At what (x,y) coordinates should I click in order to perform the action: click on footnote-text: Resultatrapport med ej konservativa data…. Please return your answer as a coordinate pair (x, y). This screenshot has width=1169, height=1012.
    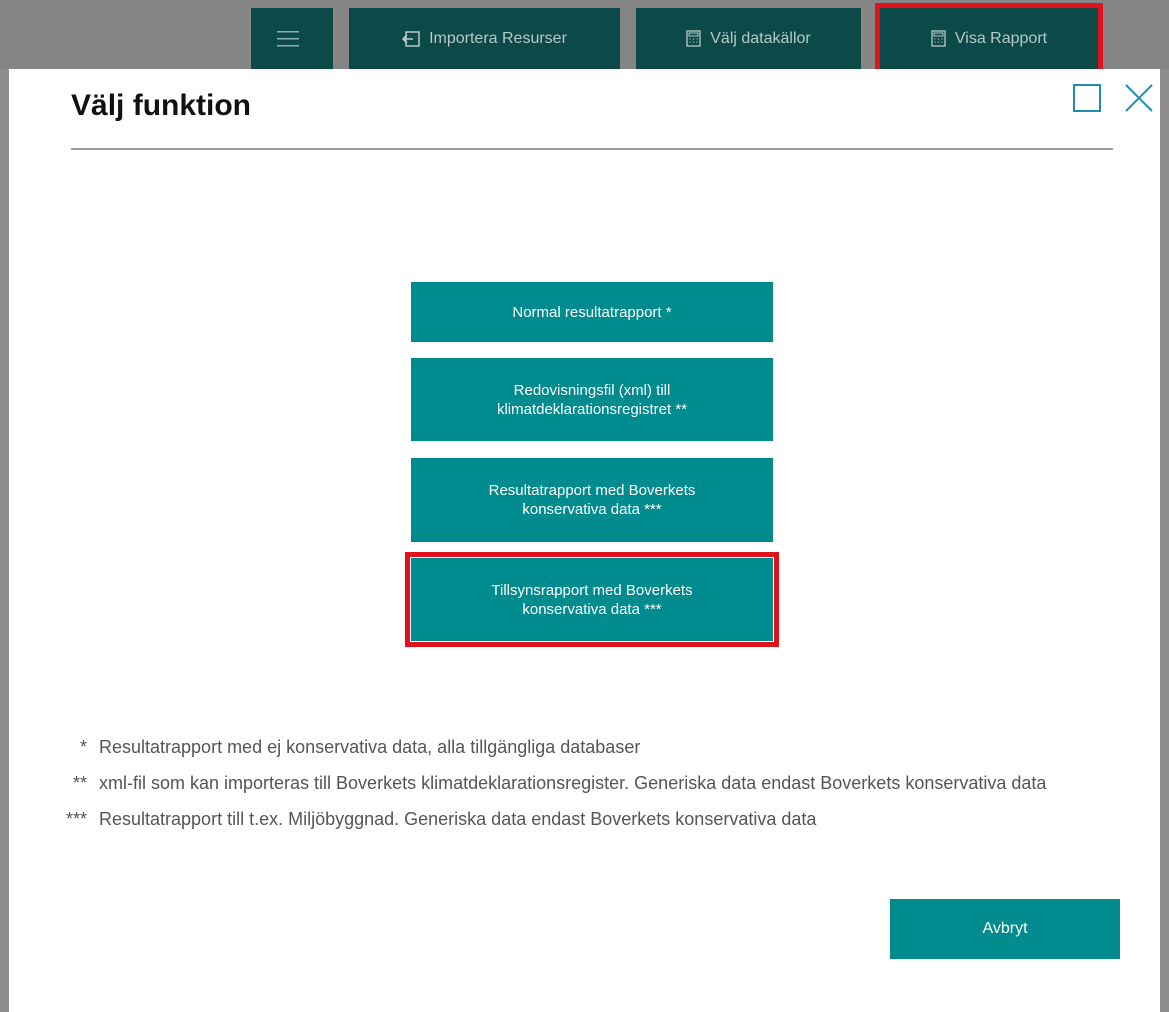
    Looking at the image, I should click on (370, 747).